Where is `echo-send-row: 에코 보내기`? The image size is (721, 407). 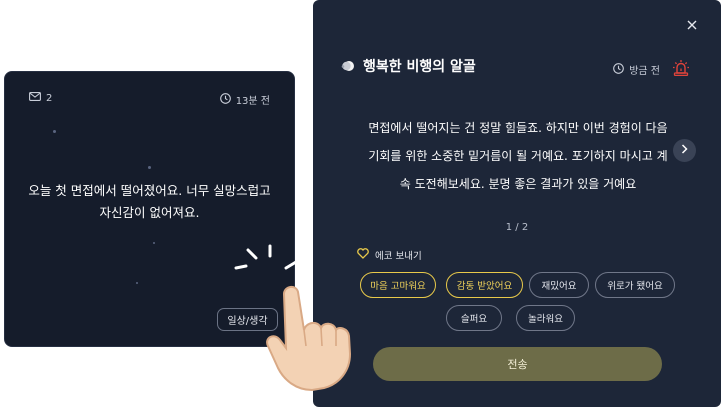 echo-send-row: 에코 보내기 is located at coordinates (389, 255).